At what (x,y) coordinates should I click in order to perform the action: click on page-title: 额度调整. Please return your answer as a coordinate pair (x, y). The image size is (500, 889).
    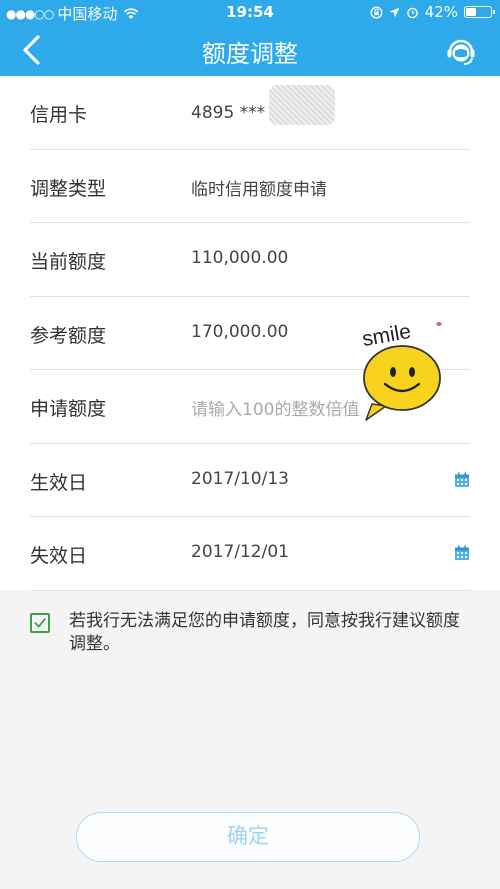
    Looking at the image, I should click on (250, 54).